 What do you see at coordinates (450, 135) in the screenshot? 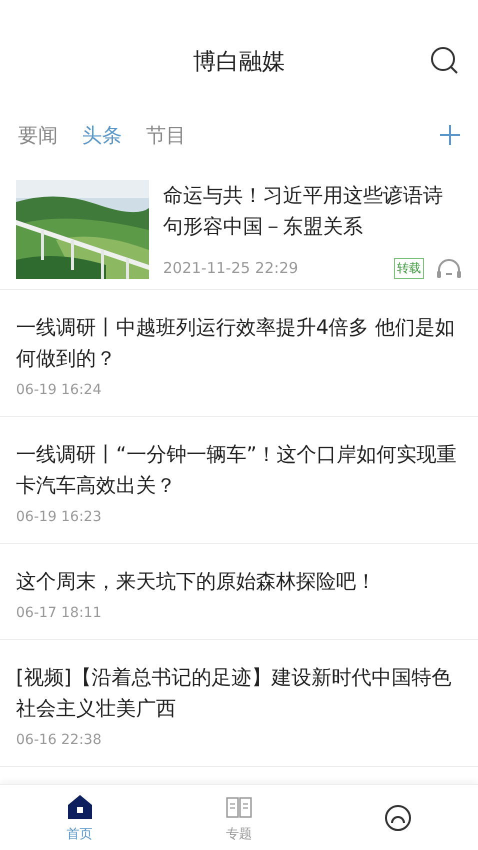
I see `add-channel-button` at bounding box center [450, 135].